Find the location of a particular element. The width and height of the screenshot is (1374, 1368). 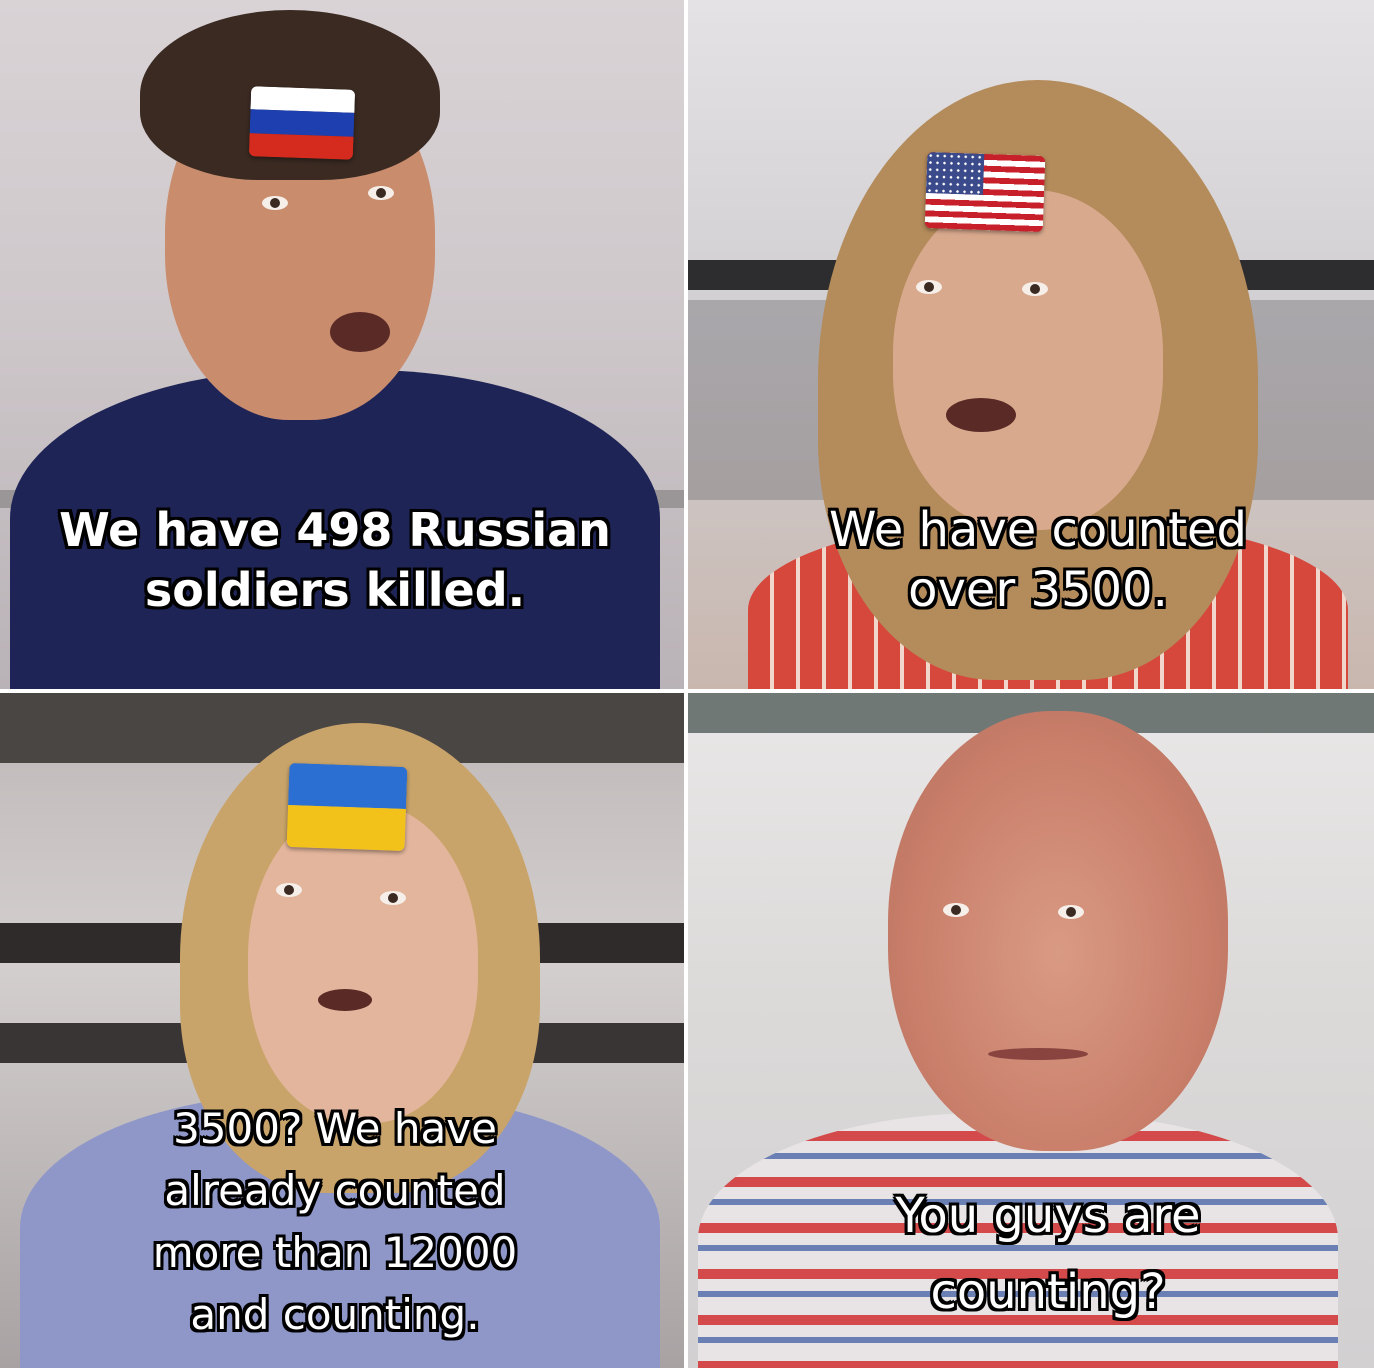

woman-mouth is located at coordinates (981, 415).